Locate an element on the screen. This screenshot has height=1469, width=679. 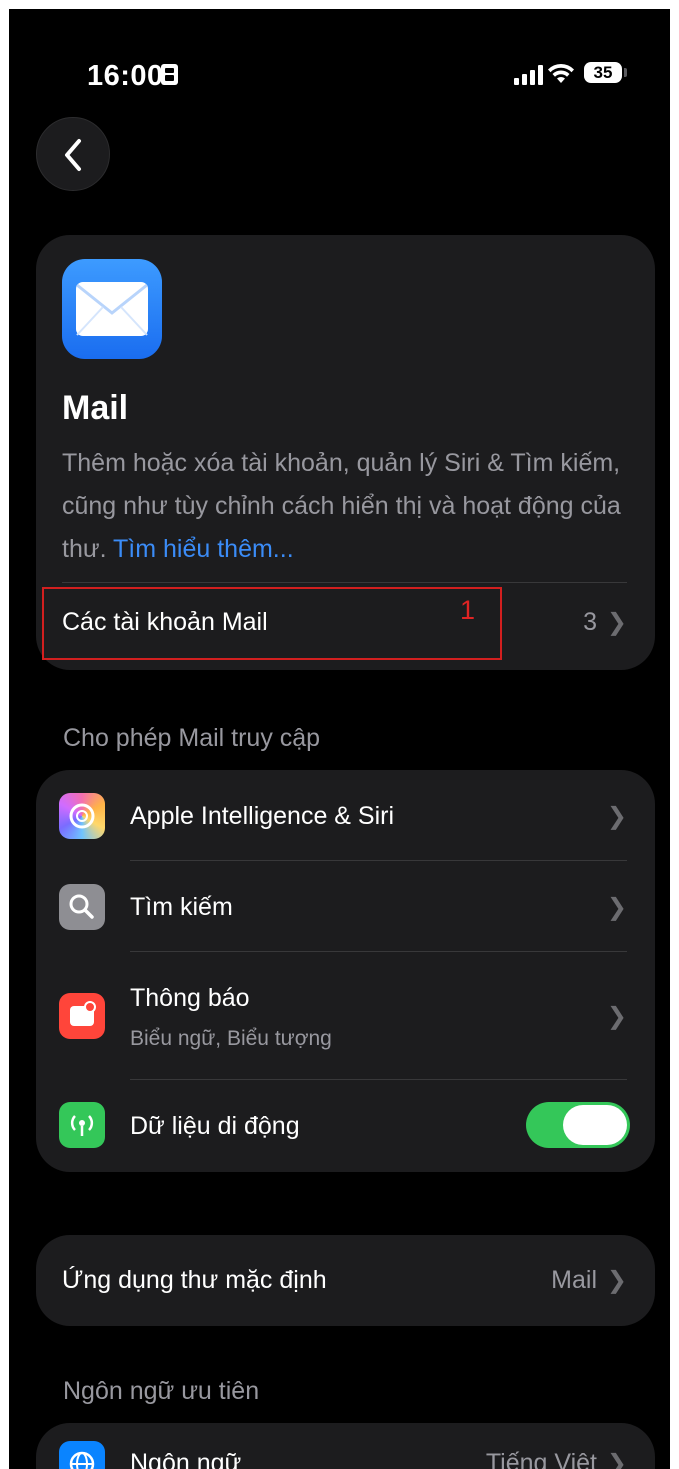
language-label: Ngôn ngữ is located at coordinates (186, 1459).